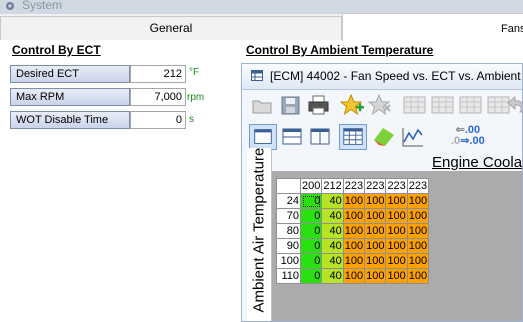 The width and height of the screenshot is (523, 322). What do you see at coordinates (261, 7) in the screenshot?
I see `window-titlebar` at bounding box center [261, 7].